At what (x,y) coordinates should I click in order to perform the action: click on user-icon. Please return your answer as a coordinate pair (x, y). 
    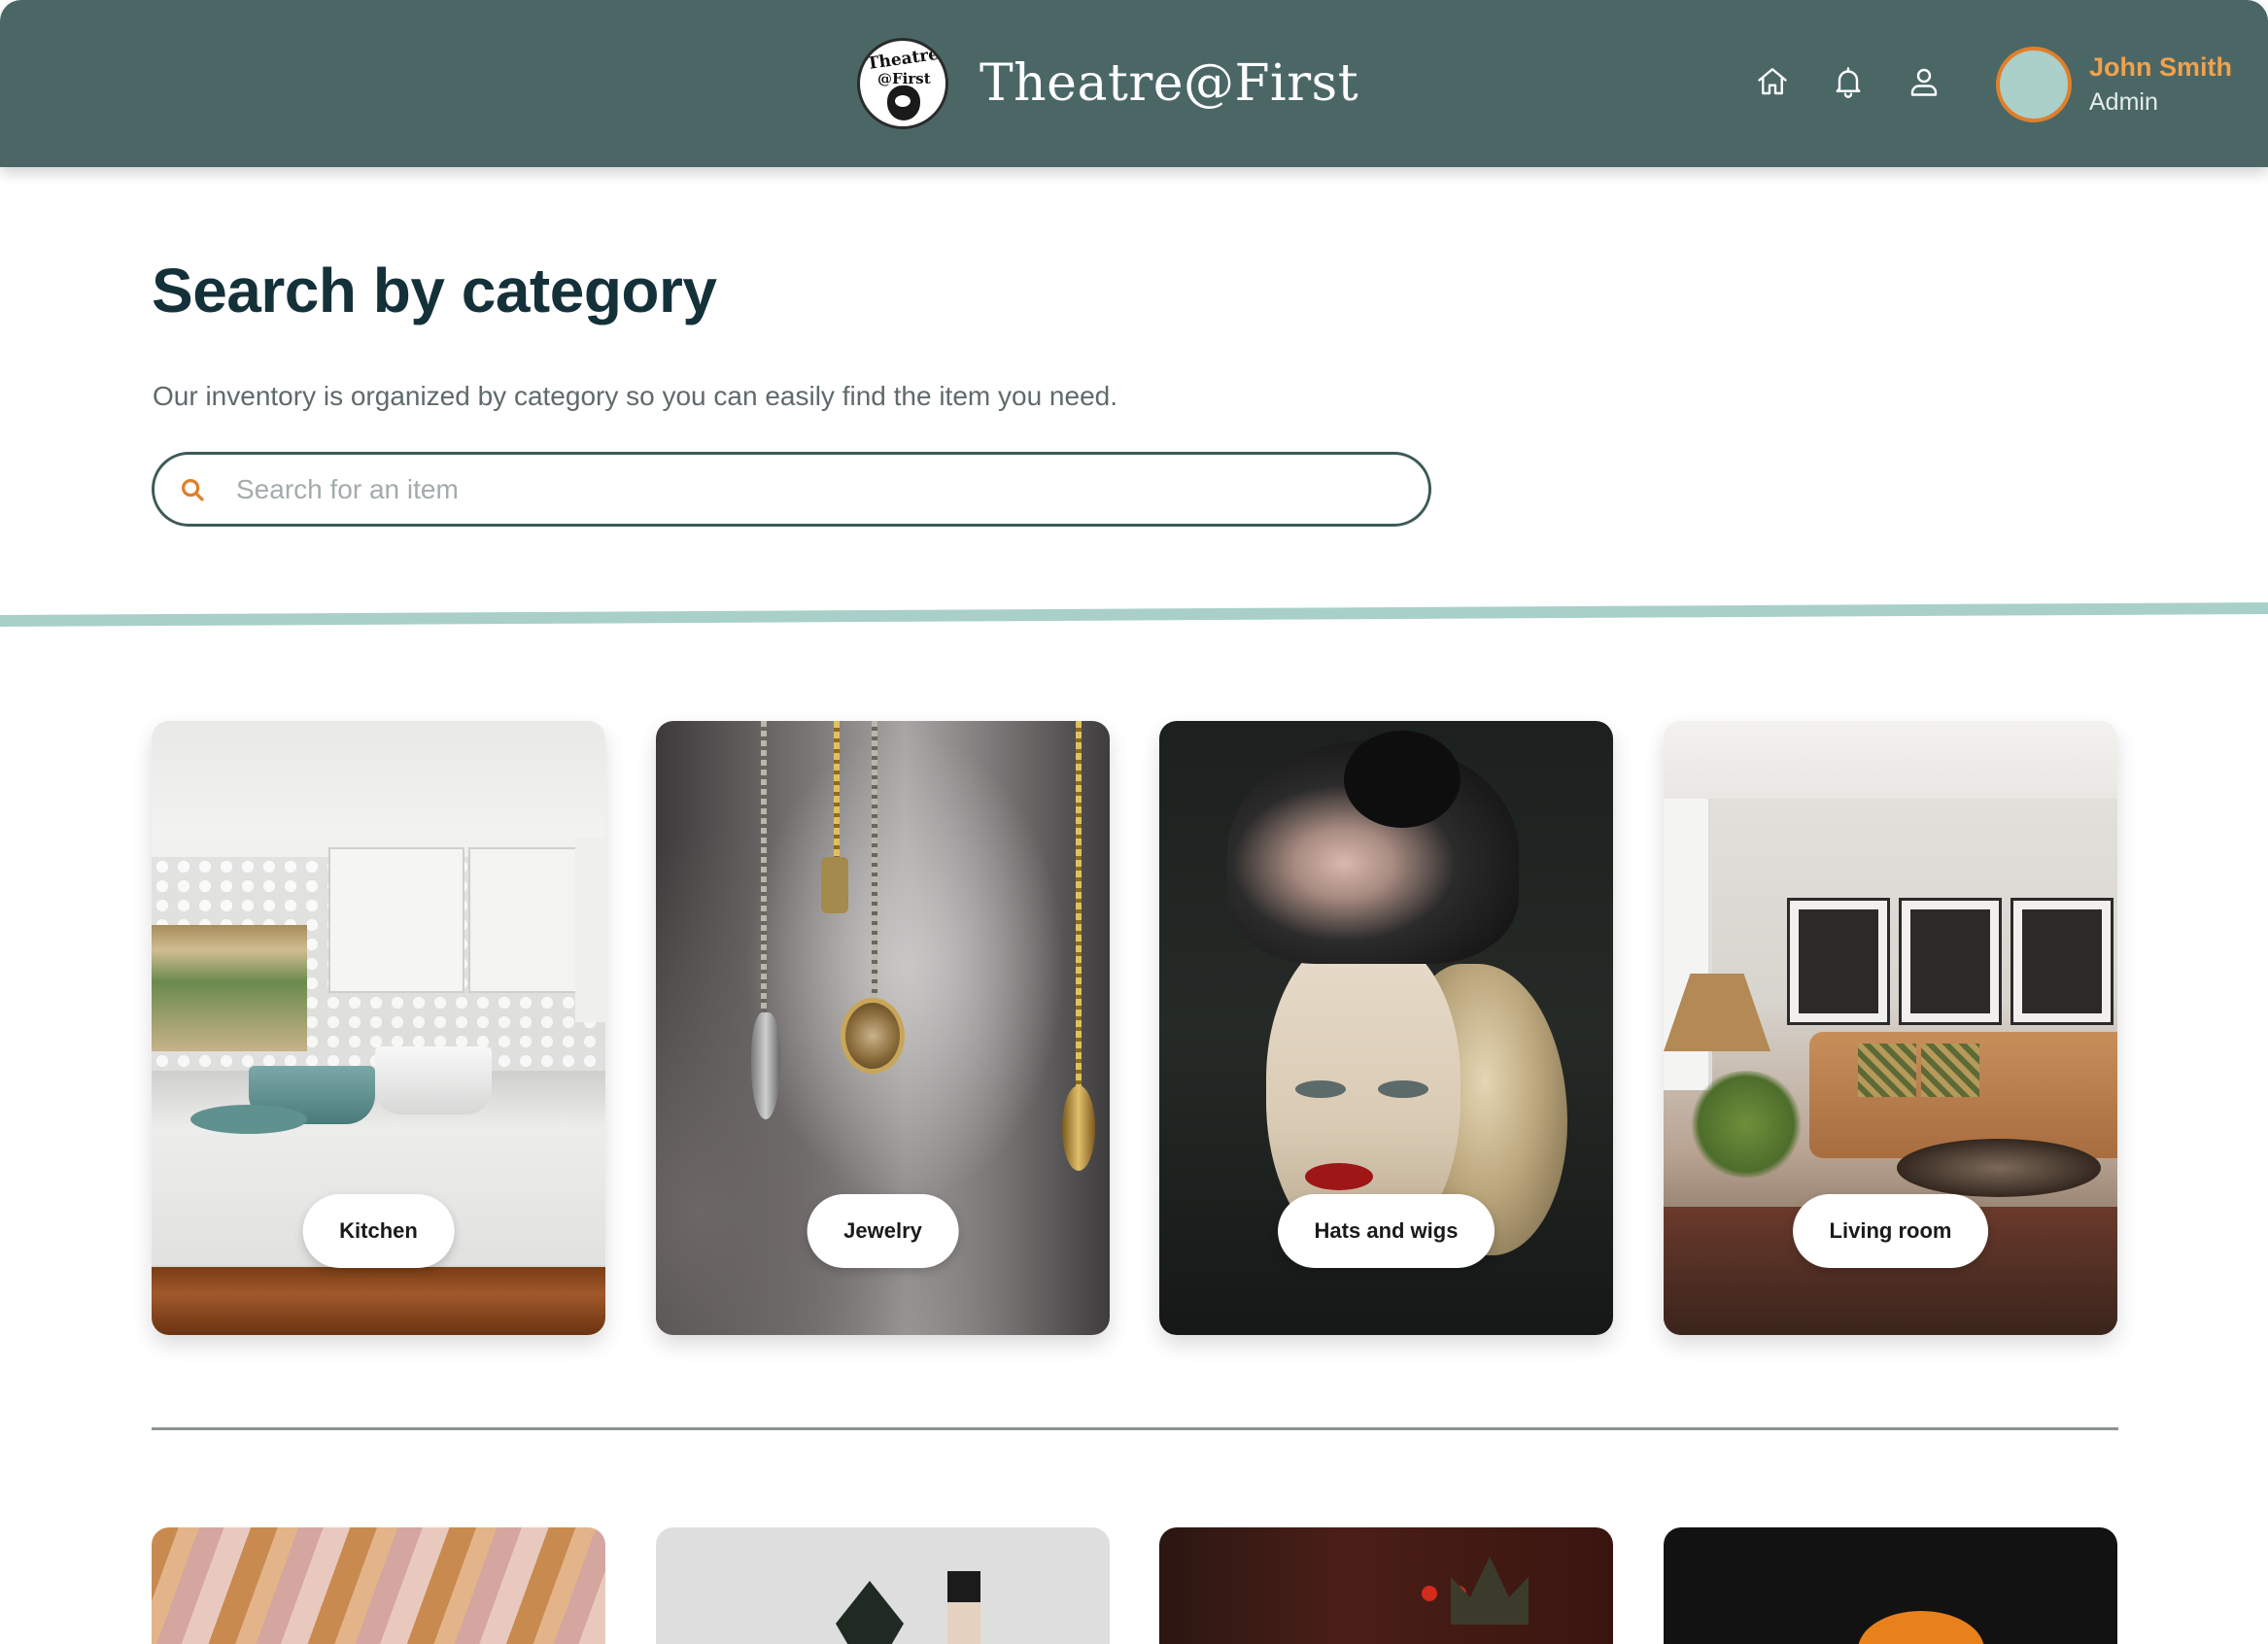
    Looking at the image, I should click on (1924, 81).